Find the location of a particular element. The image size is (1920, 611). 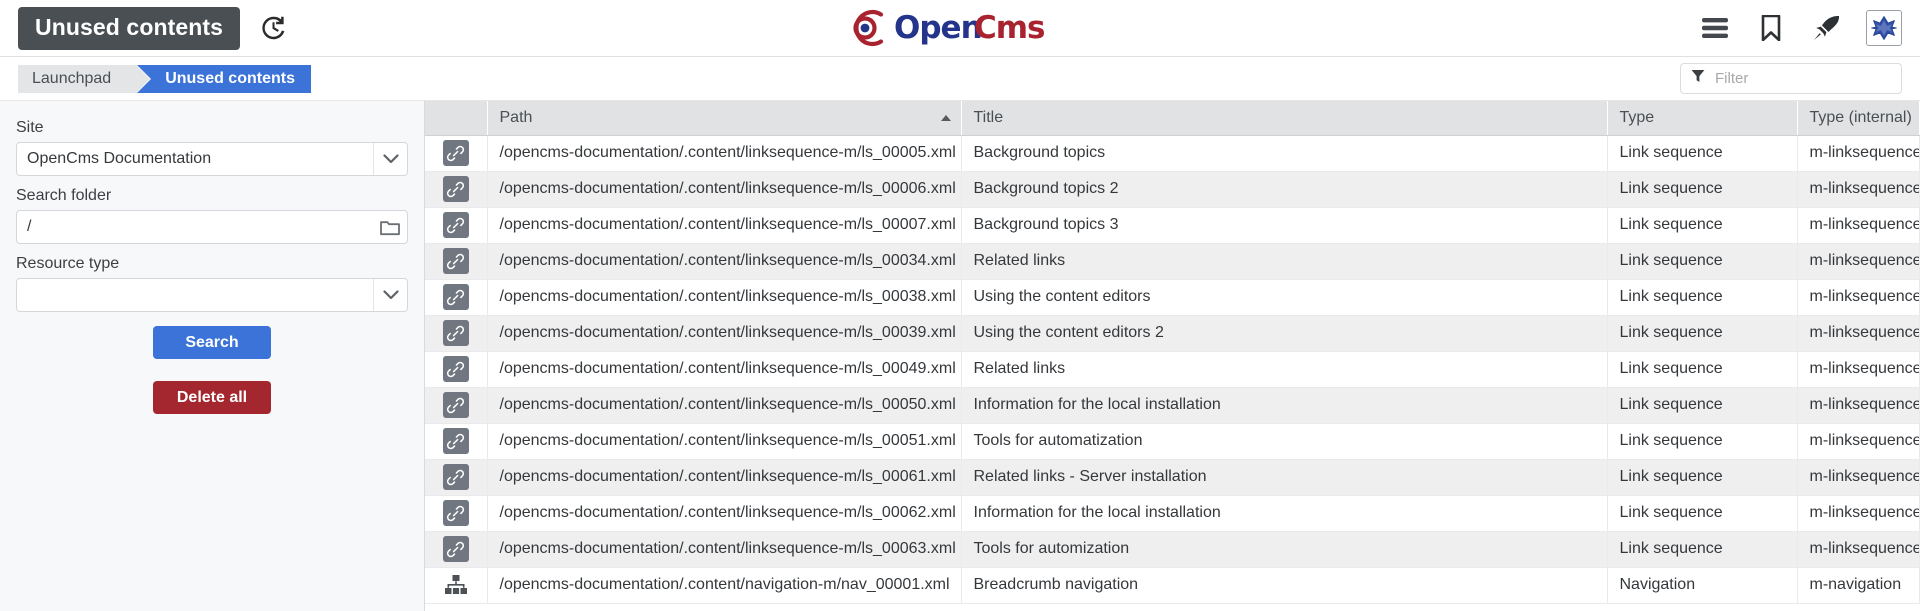

column-header-label: Type is located at coordinates (1637, 117).